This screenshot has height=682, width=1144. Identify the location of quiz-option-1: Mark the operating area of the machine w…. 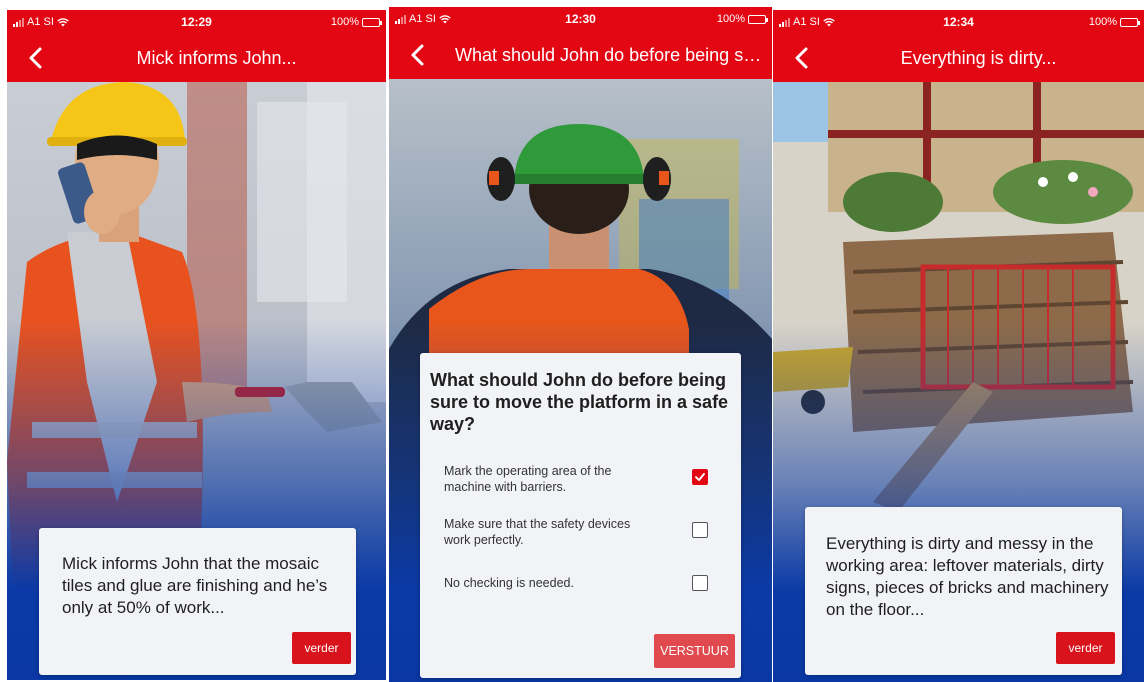
(594, 481).